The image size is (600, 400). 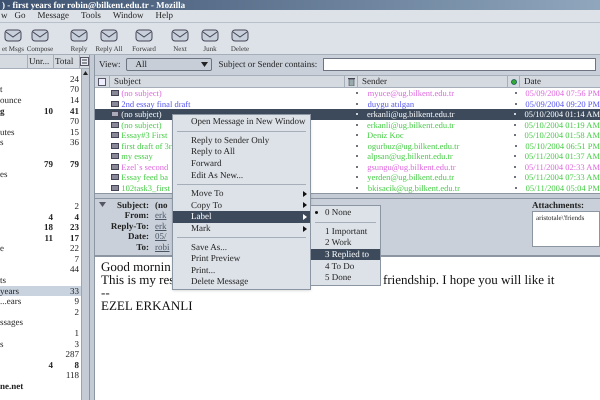 I want to click on menu-item: 4 To Do, so click(x=345, y=266).